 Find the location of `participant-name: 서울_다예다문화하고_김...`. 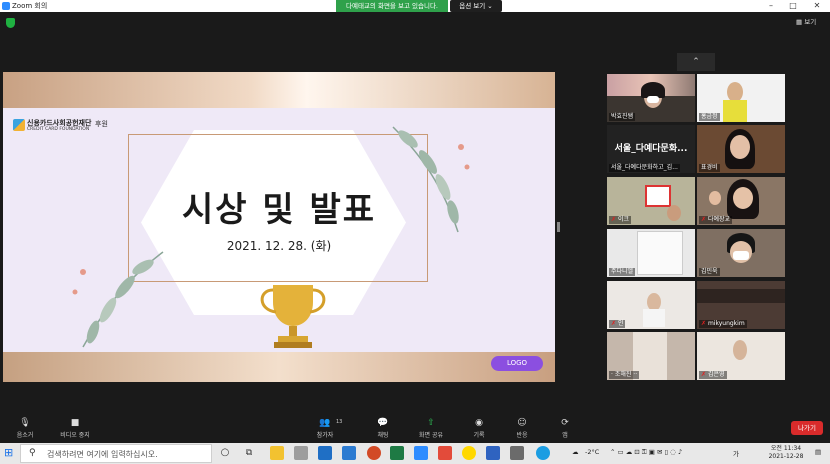

participant-name: 서울_다예다문화하고_김... is located at coordinates (644, 168).